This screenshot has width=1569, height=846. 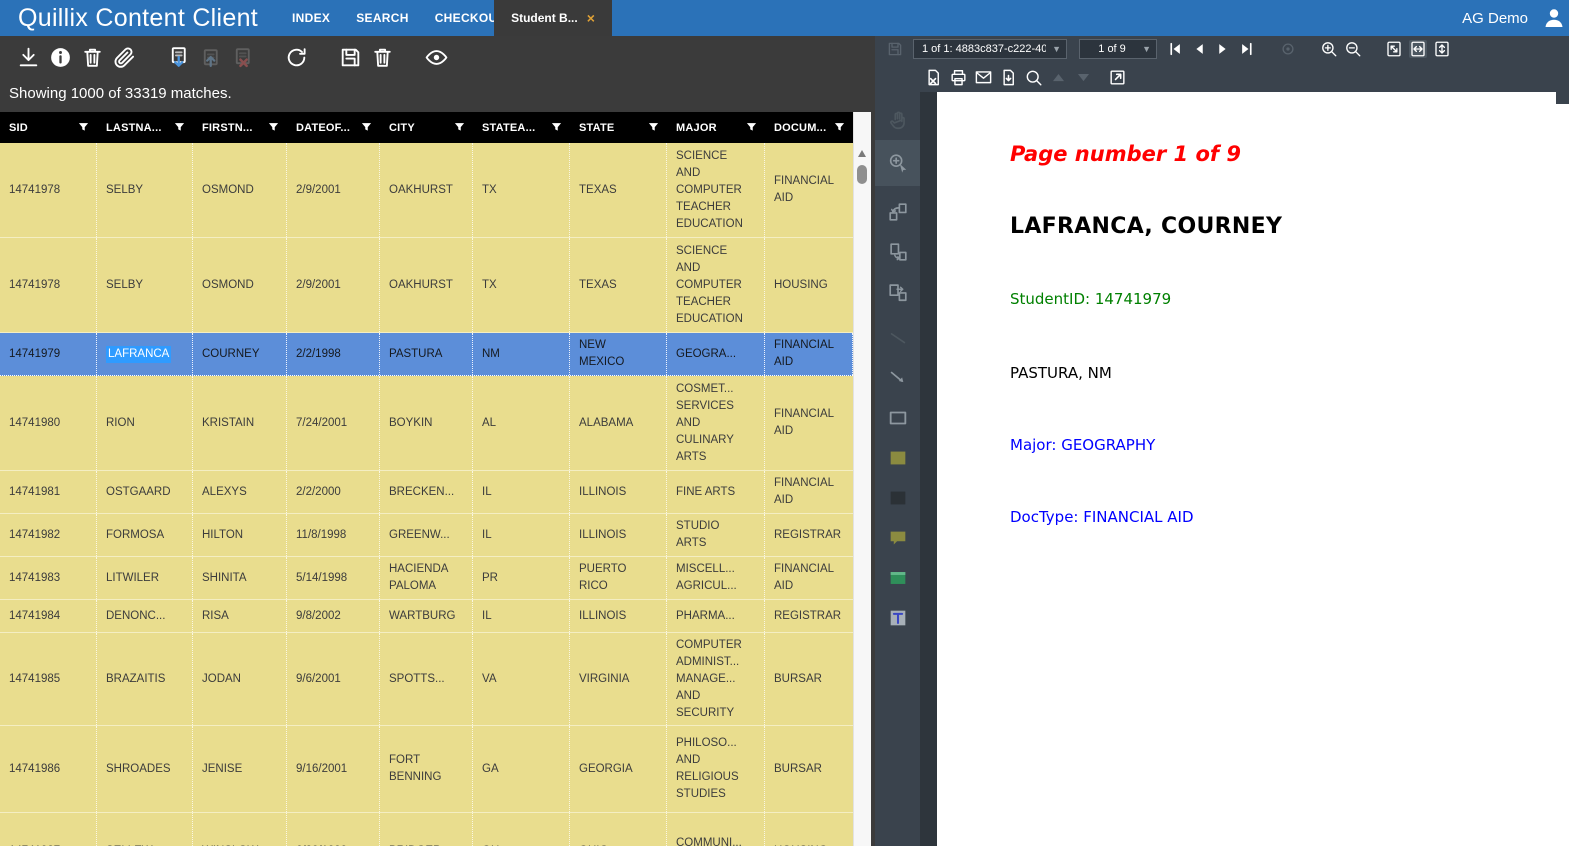 I want to click on arrow-icon, so click(x=898, y=378).